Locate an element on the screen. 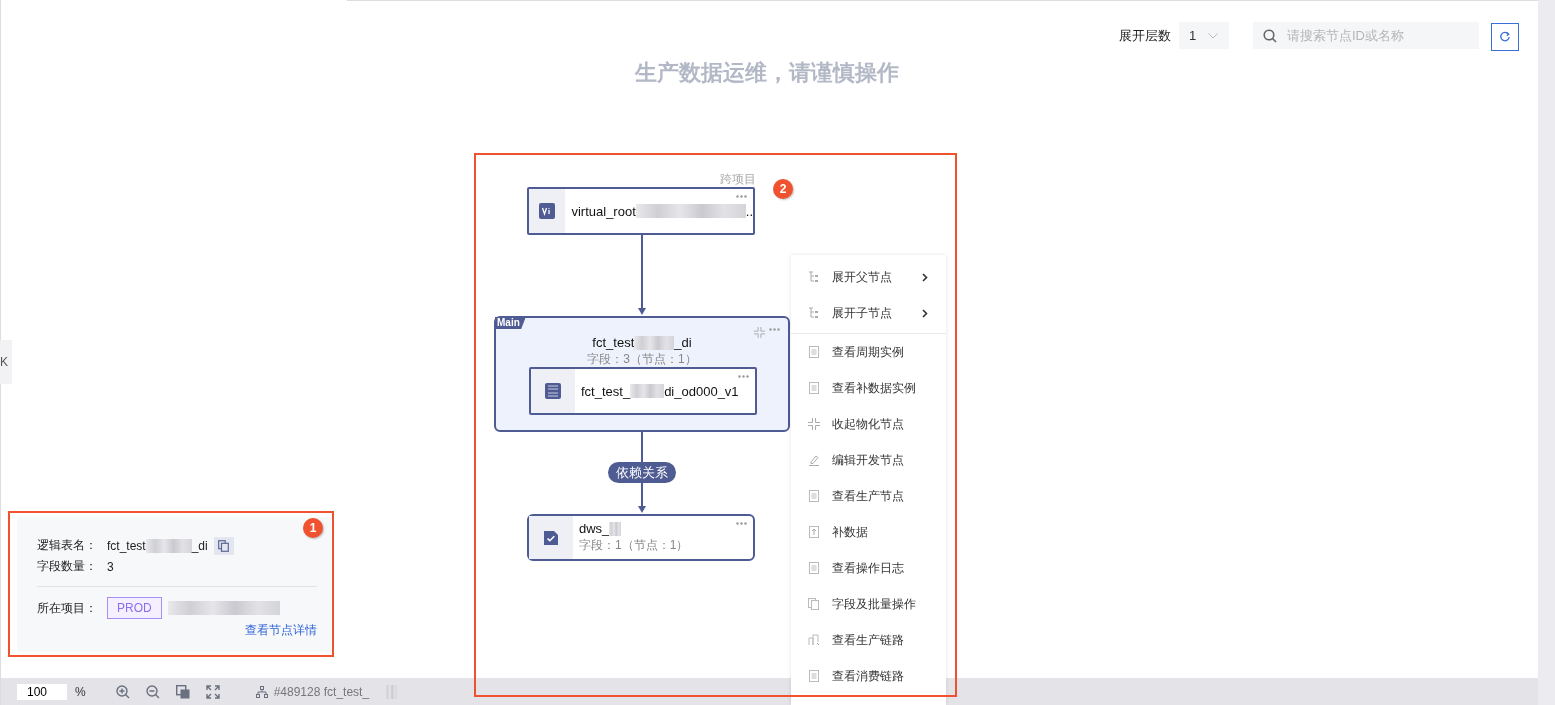  search-field: 请搜索节点ID或名称 is located at coordinates (1366, 35).